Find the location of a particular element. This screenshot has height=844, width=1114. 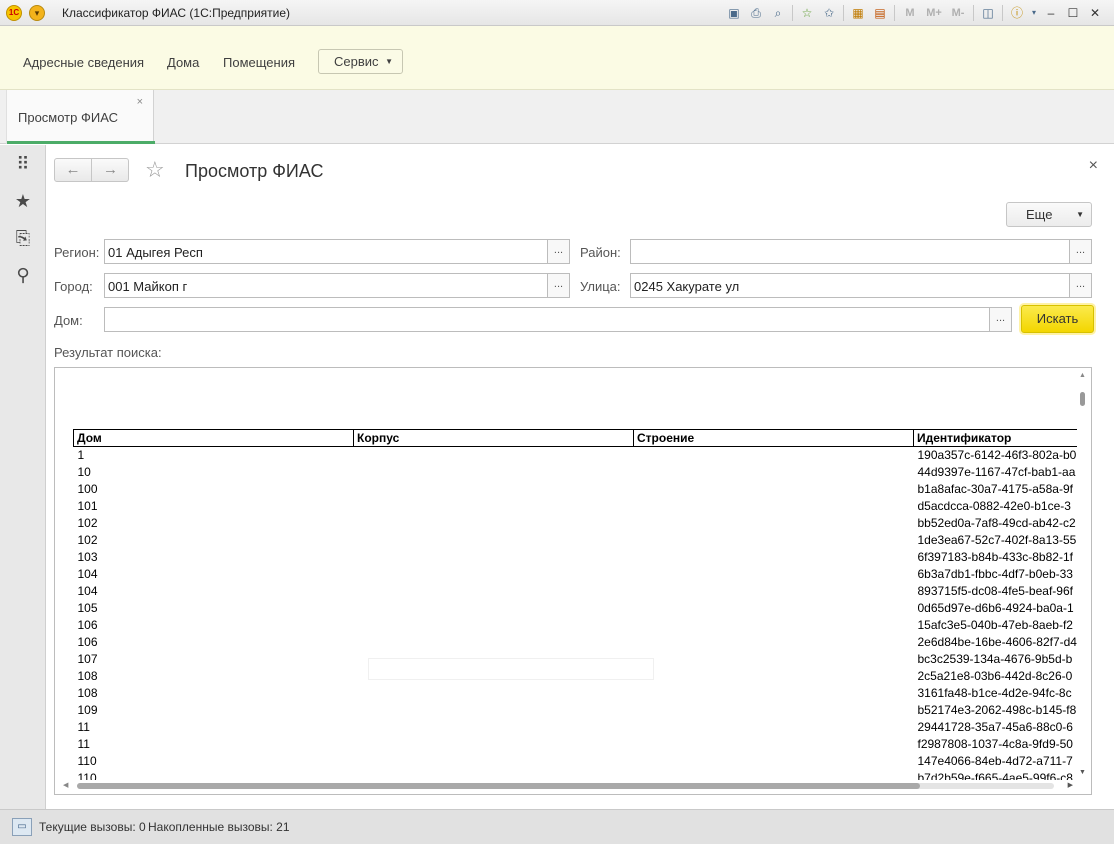

computer-icon: ▭ is located at coordinates (22, 827).